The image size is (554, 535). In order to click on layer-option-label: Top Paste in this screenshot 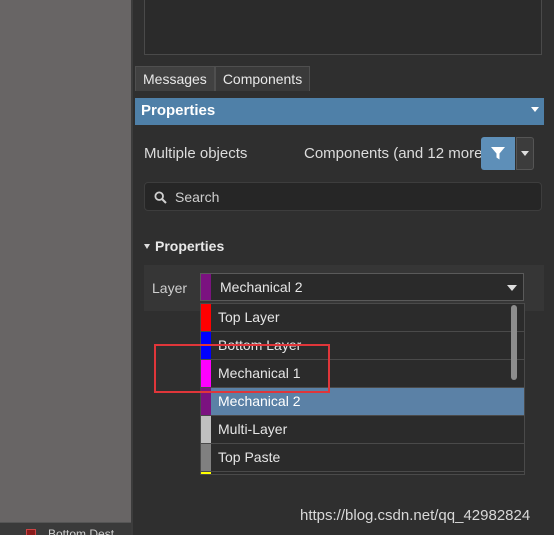, I will do `click(249, 457)`.